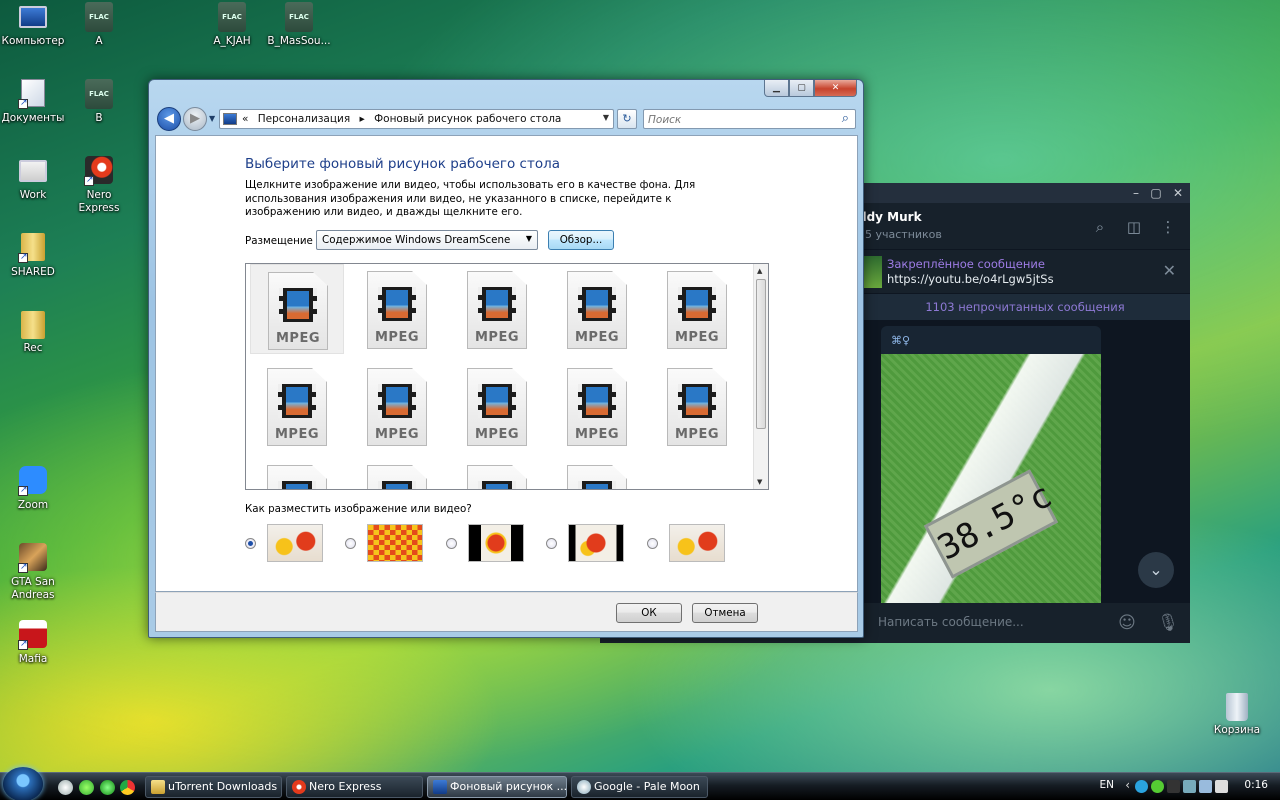 Image resolution: width=1280 pixels, height=800 pixels. I want to click on network-tray-icon, so click(1189, 786).